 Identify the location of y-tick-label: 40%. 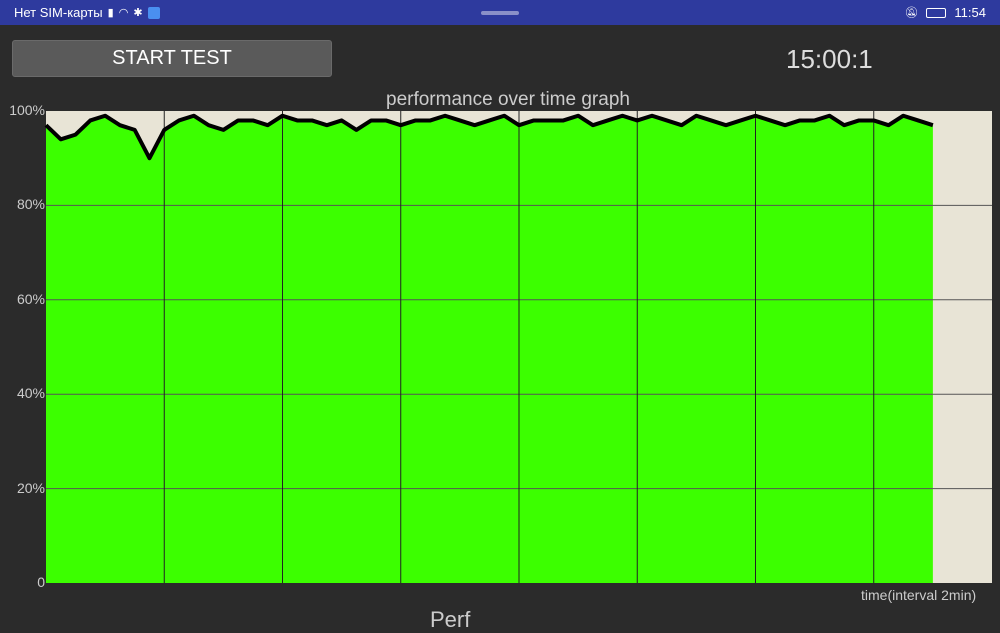
(30, 393).